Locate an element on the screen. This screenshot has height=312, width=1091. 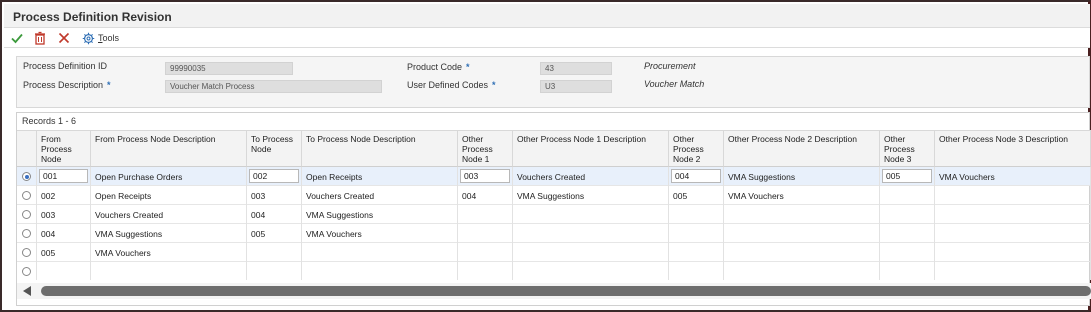
user-defined-codes-field: U3 is located at coordinates (576, 86).